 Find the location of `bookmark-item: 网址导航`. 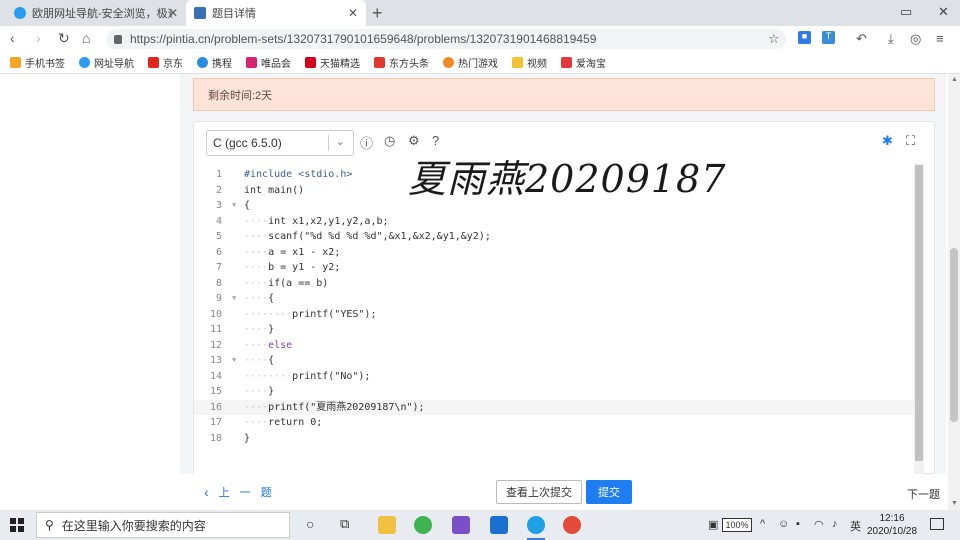

bookmark-item: 网址导航 is located at coordinates (106, 62).